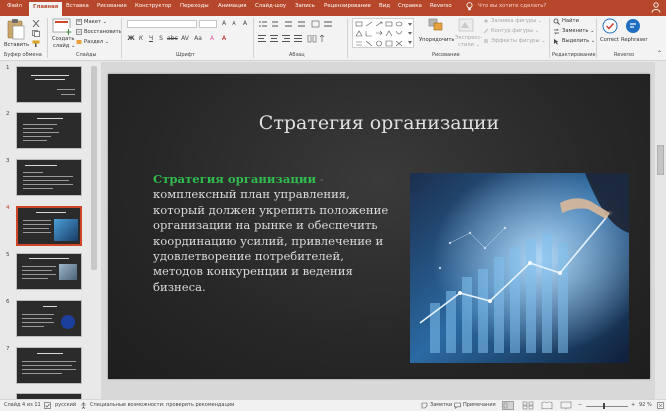  What do you see at coordinates (320, 179) in the screenshot?
I see `slide-body-dash: -` at bounding box center [320, 179].